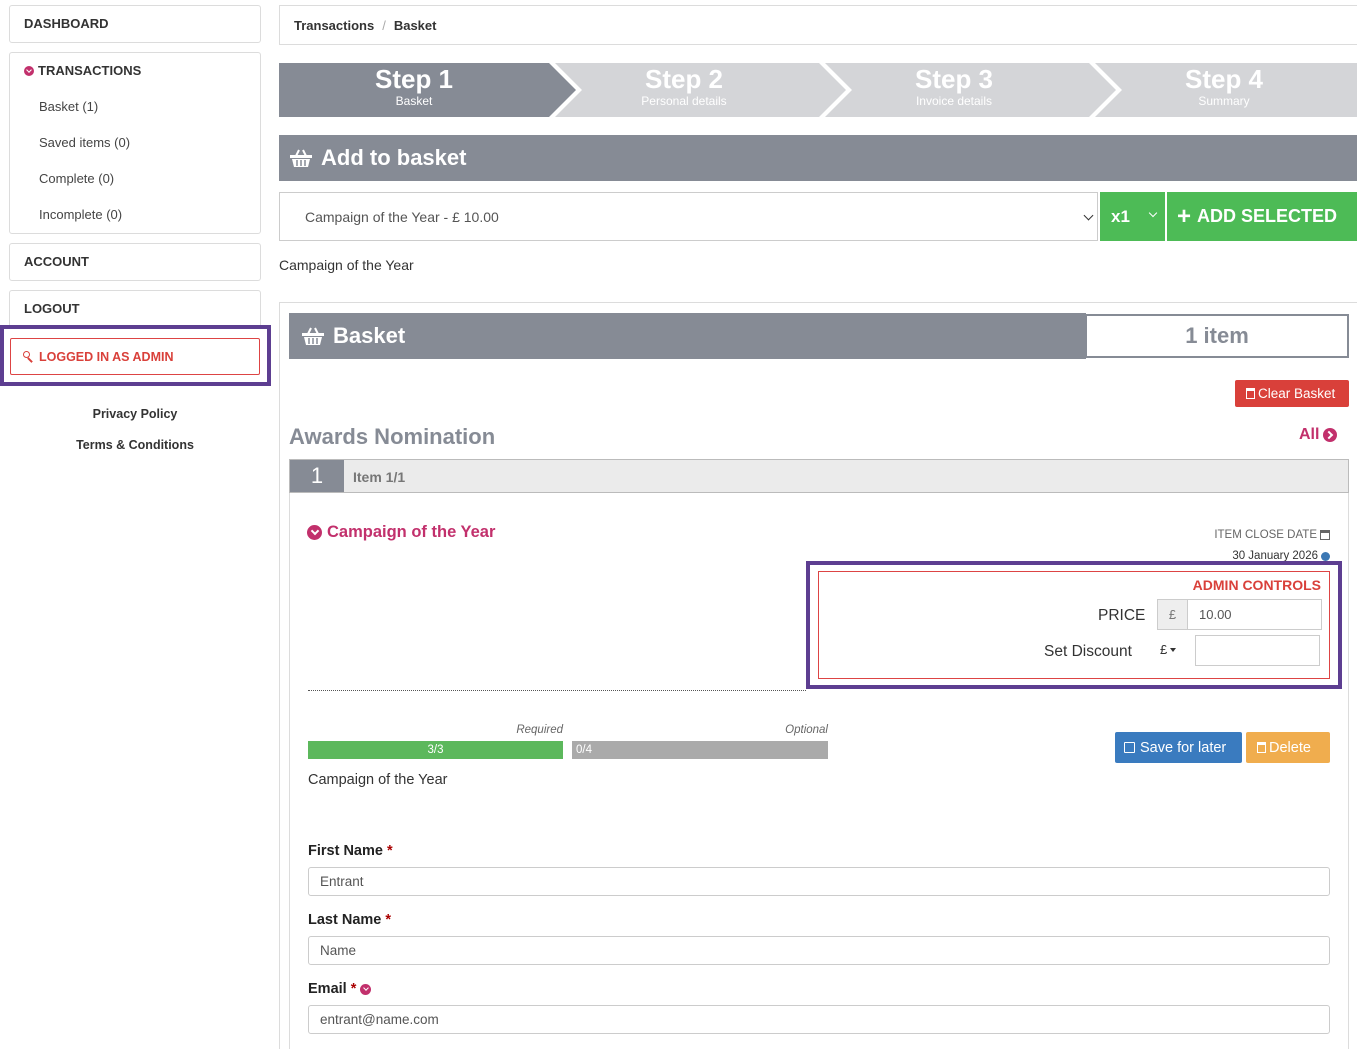 This screenshot has height=1049, width=1357. What do you see at coordinates (1184, 216) in the screenshot?
I see `plus-icon: +` at bounding box center [1184, 216].